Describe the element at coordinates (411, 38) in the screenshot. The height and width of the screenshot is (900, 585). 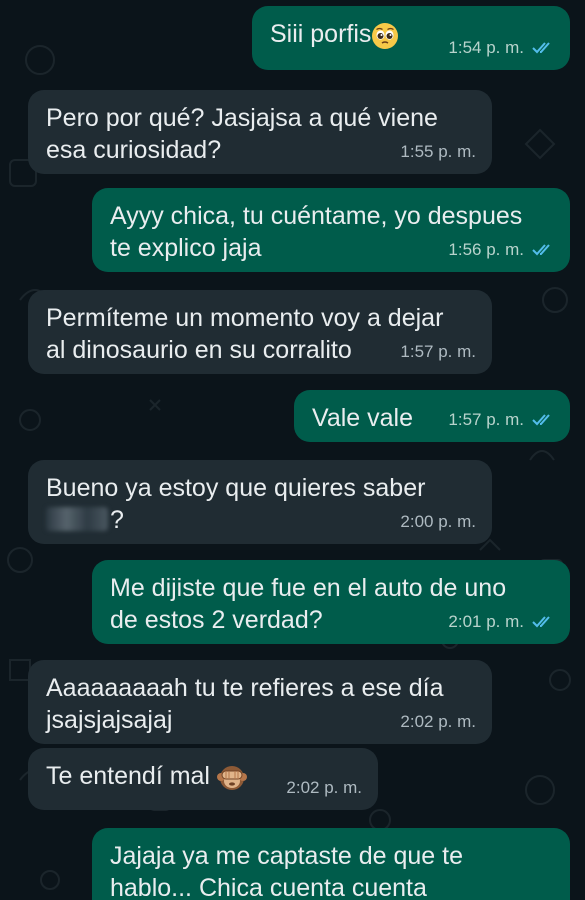
I see `message-bubble-outgoing: Siii porfis 1:54 p. m.` at that location.